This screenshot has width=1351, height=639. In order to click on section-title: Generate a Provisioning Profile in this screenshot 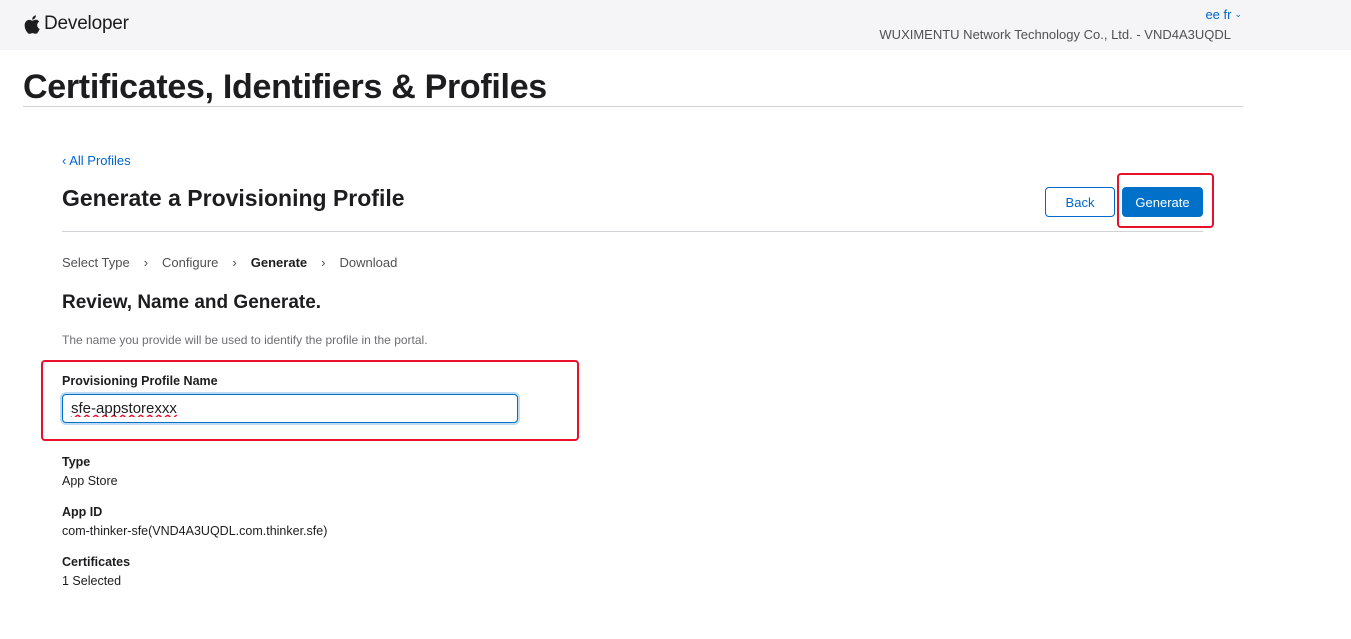, I will do `click(233, 198)`.